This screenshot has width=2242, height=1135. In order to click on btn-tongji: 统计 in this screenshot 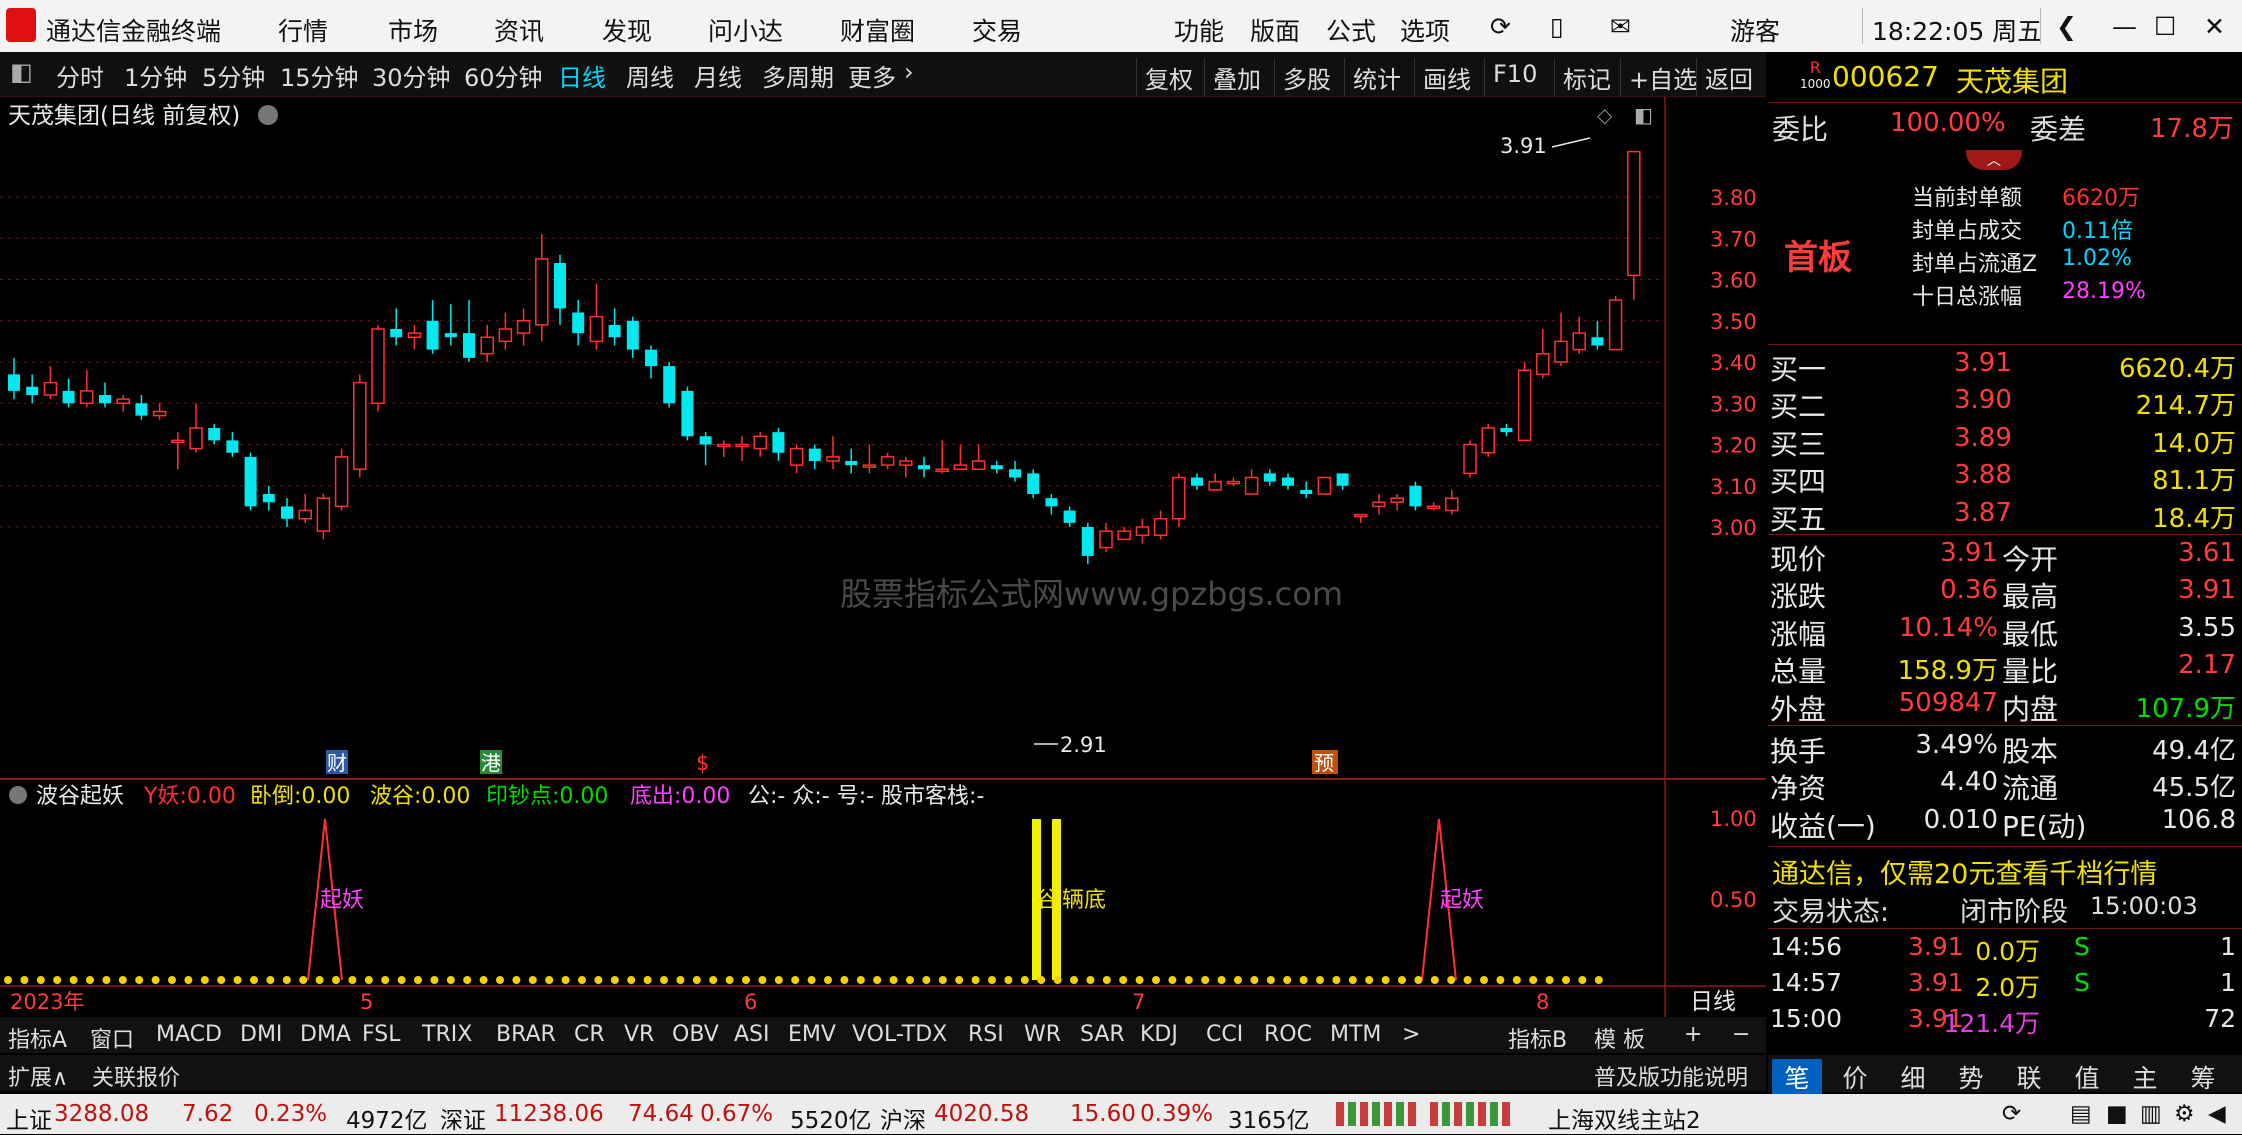, I will do `click(1376, 77)`.